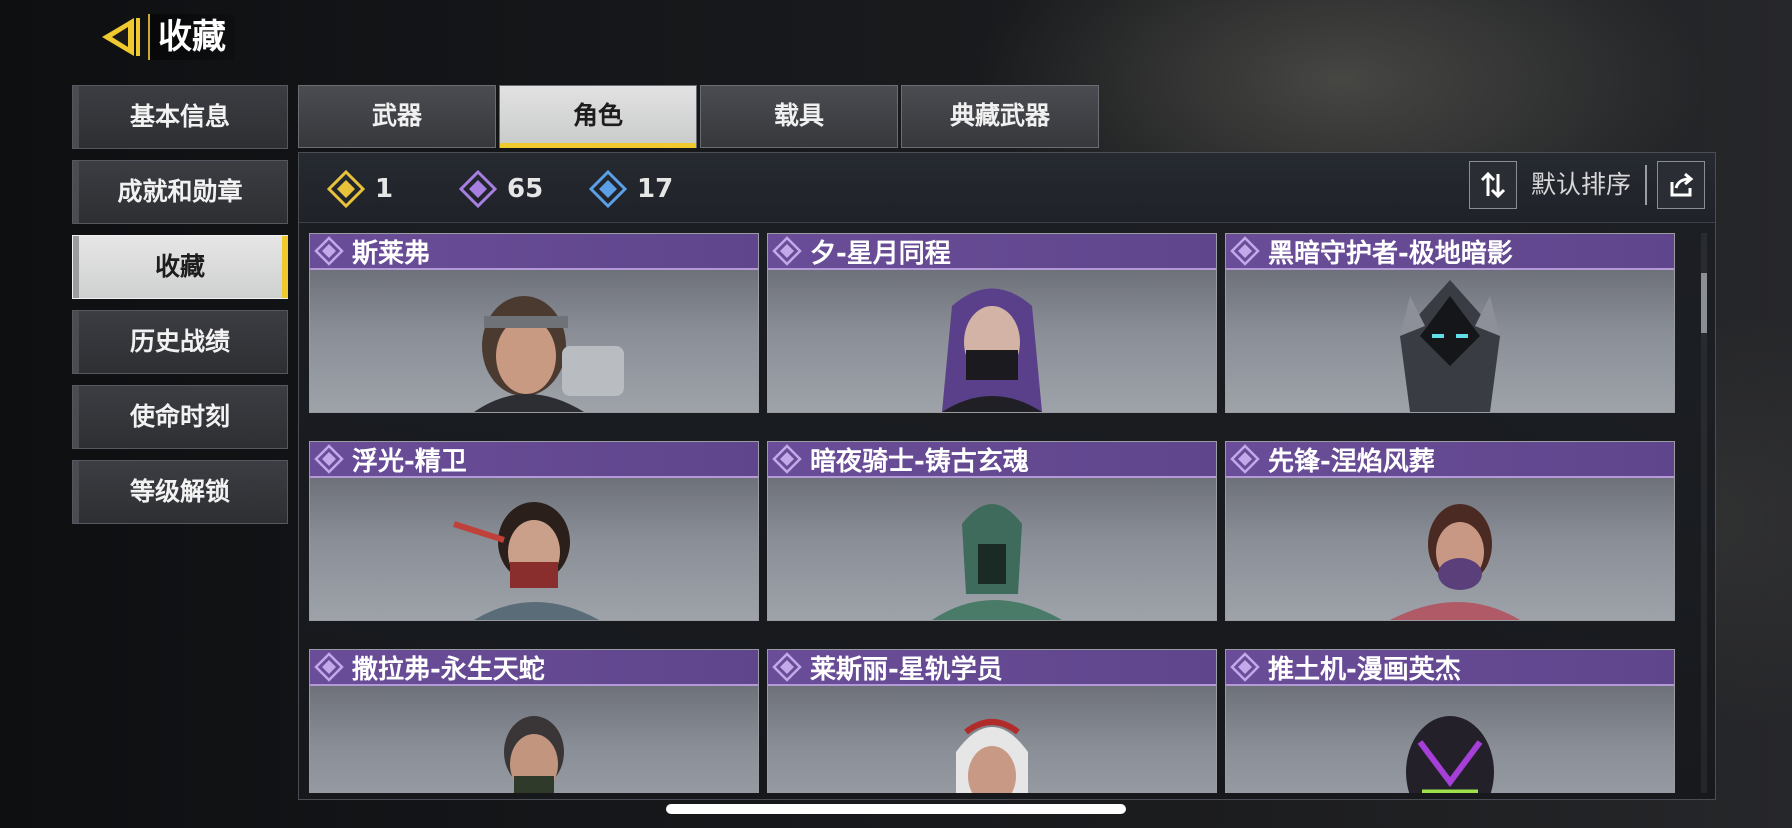 The image size is (1792, 828). I want to click on card-header: 推土机-漫画英杰, so click(1450, 668).